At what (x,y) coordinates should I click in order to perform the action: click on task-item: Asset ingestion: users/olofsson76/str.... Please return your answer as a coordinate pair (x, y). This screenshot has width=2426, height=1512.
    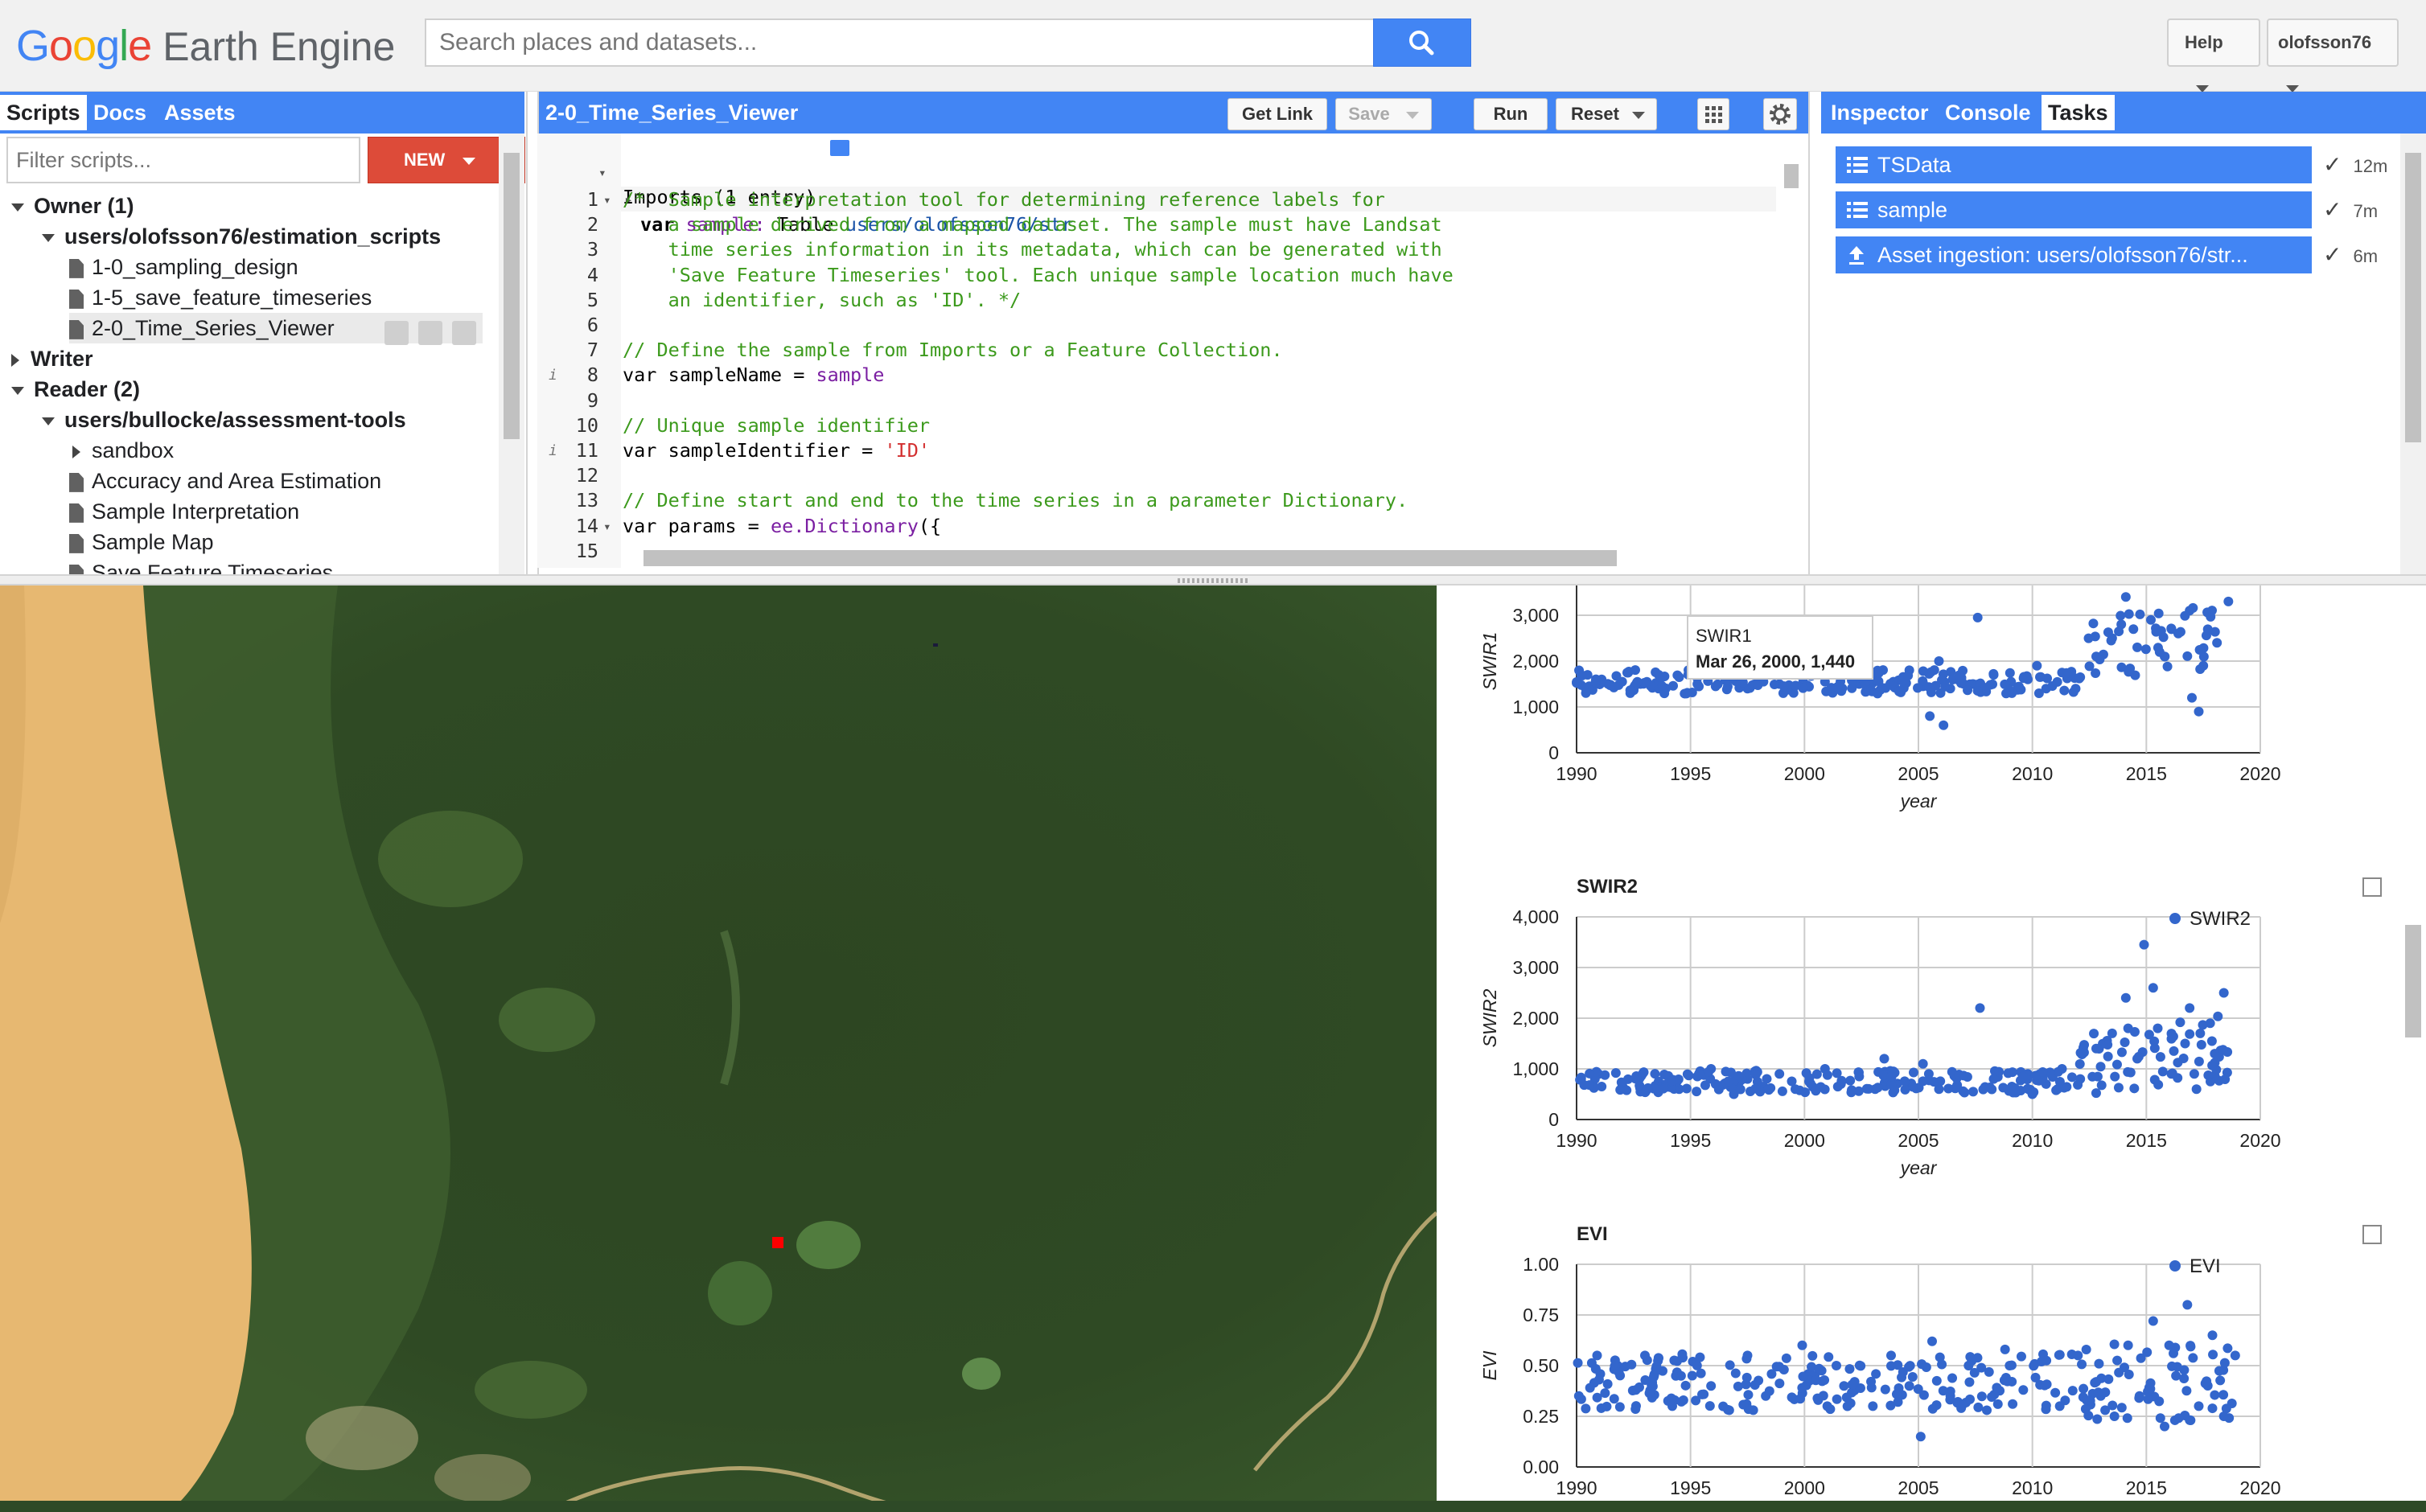
    Looking at the image, I should click on (2074, 255).